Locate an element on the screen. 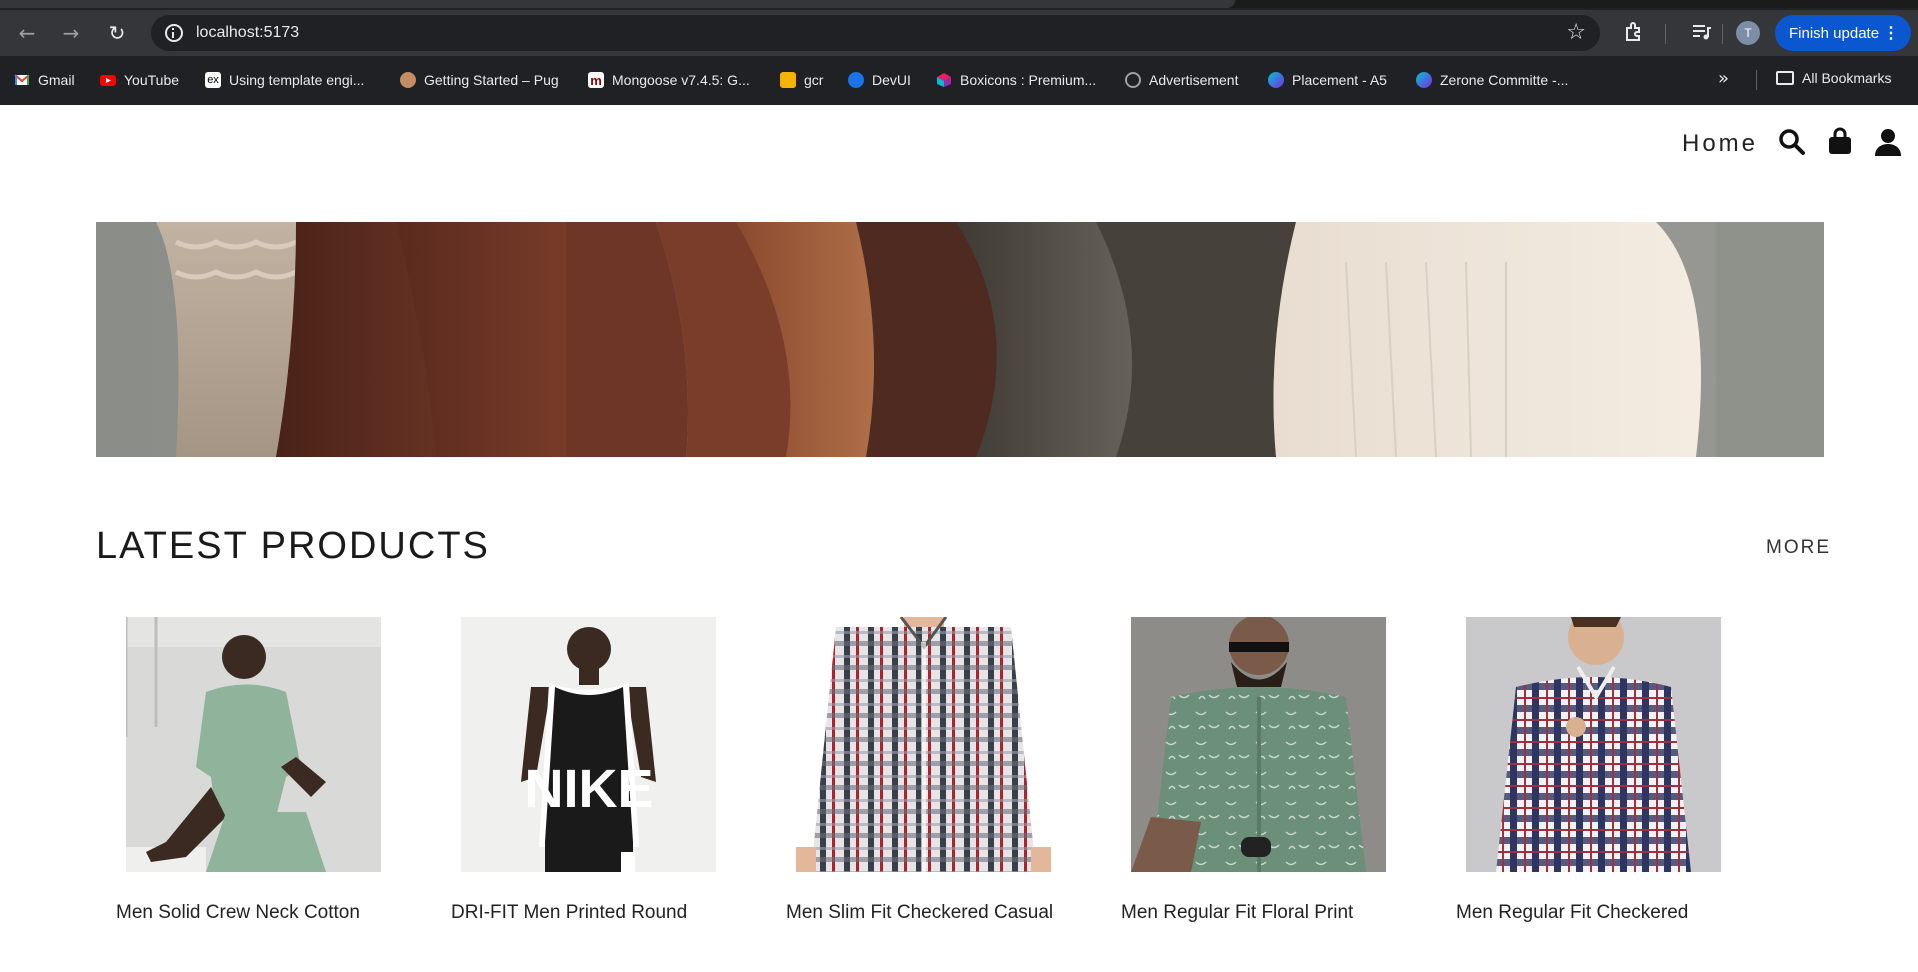 This screenshot has width=1918, height=972. express-icon: ex is located at coordinates (213, 80).